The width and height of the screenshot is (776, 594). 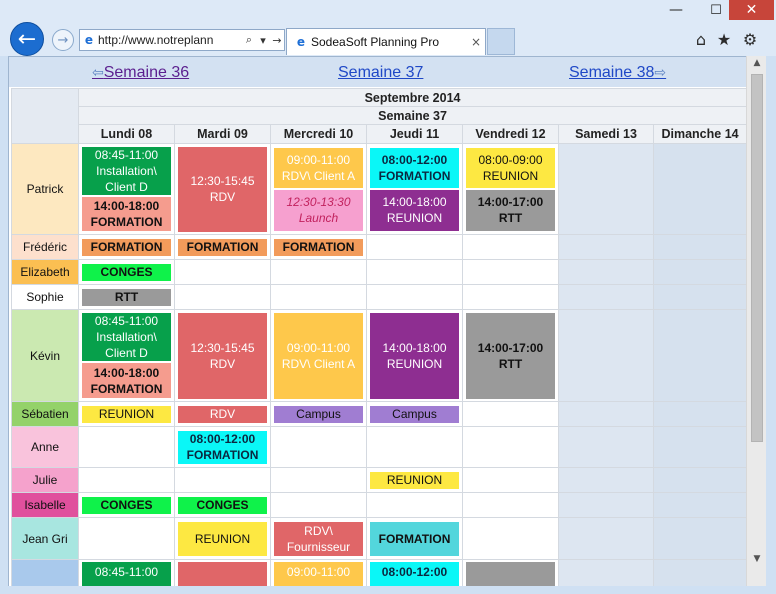 I want to click on event-block: 09:00-11:00 RDV\ Client A, so click(x=318, y=355).